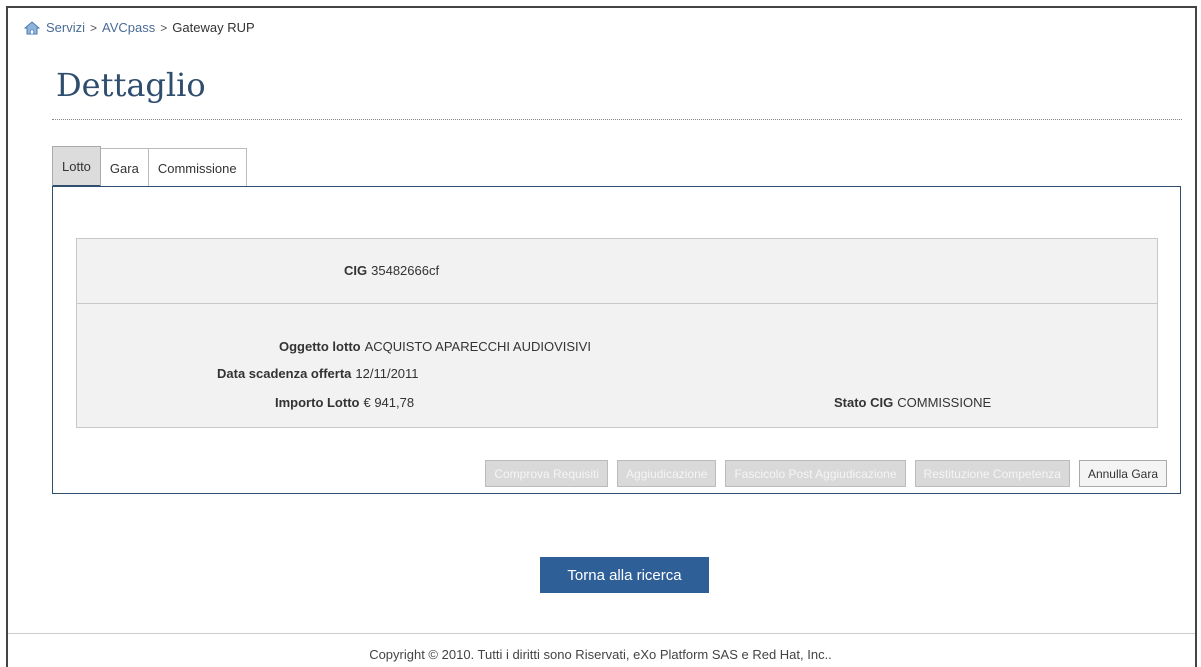  Describe the element at coordinates (197, 168) in the screenshot. I see `tab-commissione: Commissione` at that location.